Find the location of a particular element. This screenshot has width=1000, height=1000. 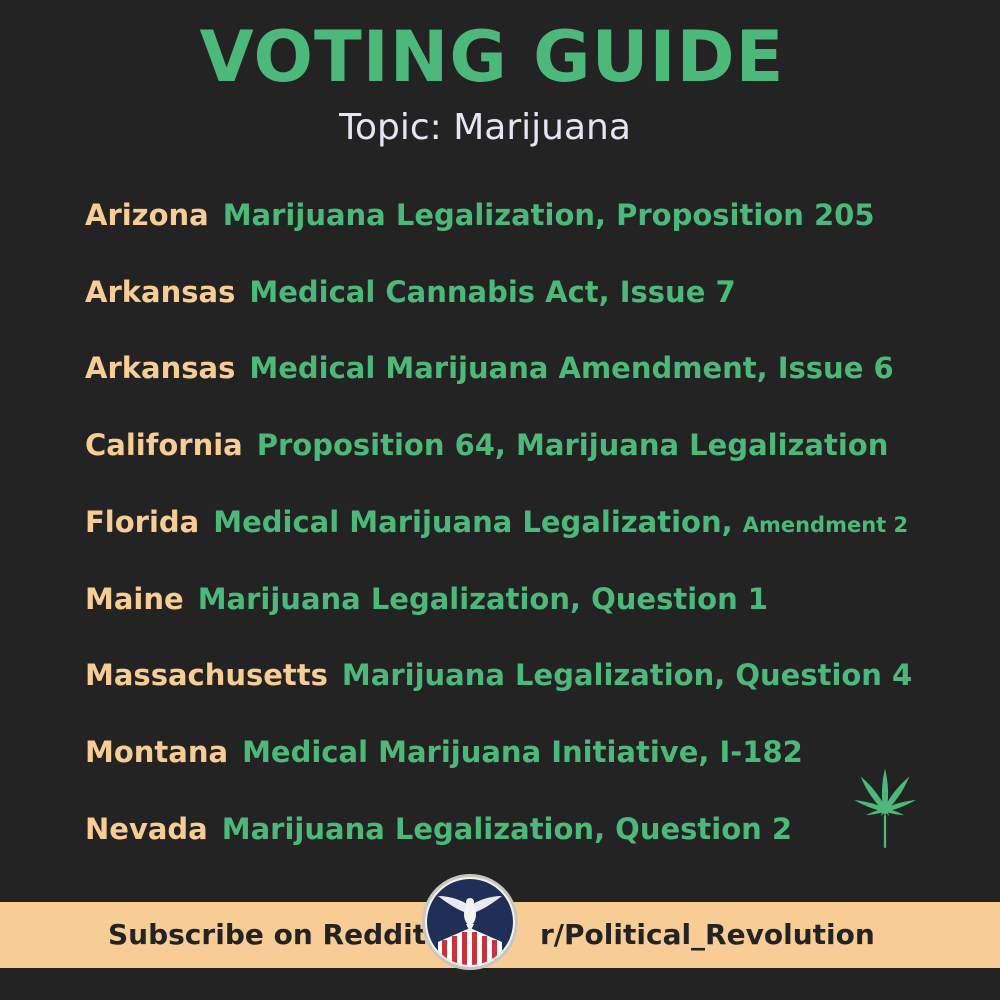

measure-label: Marijuana Legalization, Question 2 is located at coordinates (507, 829).